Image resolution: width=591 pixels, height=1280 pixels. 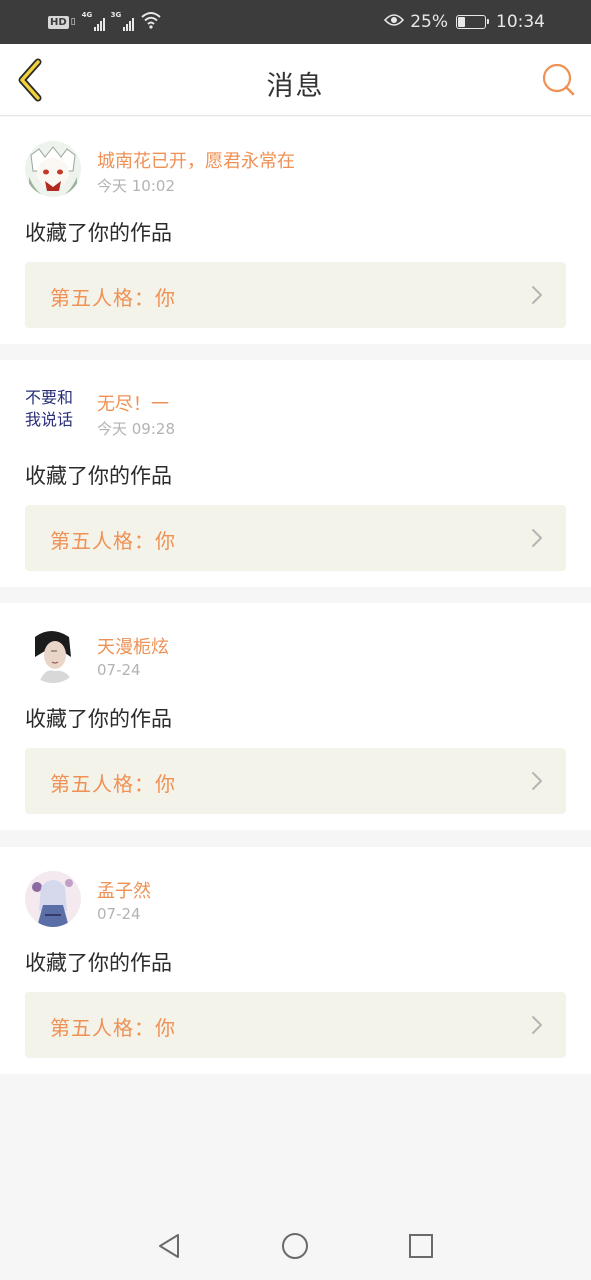 I want to click on network-type-3g: 3G, so click(x=116, y=15).